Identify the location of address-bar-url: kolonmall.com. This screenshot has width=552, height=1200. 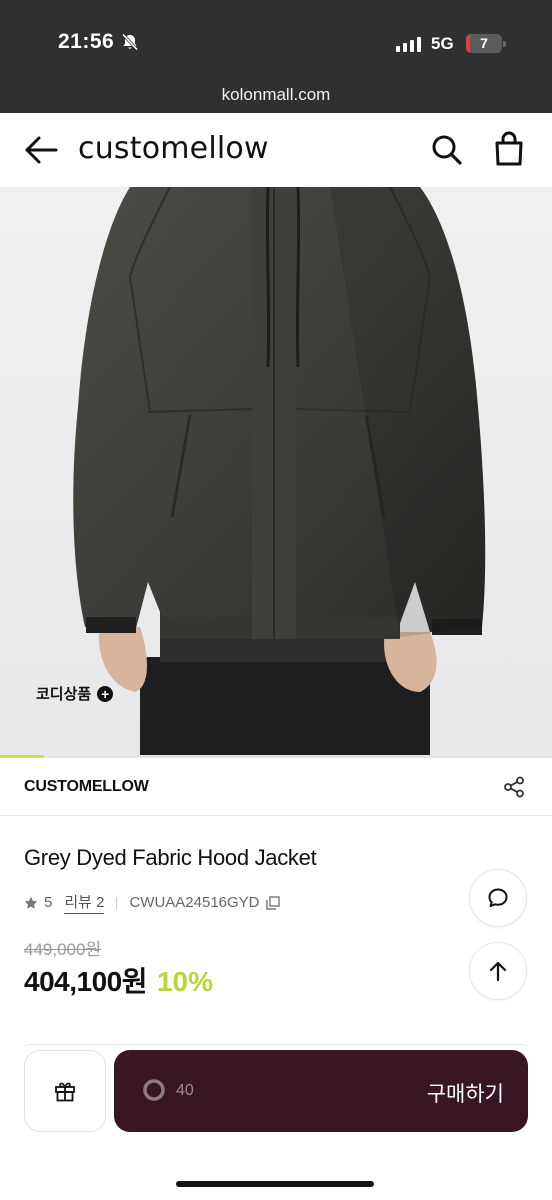
(276, 95).